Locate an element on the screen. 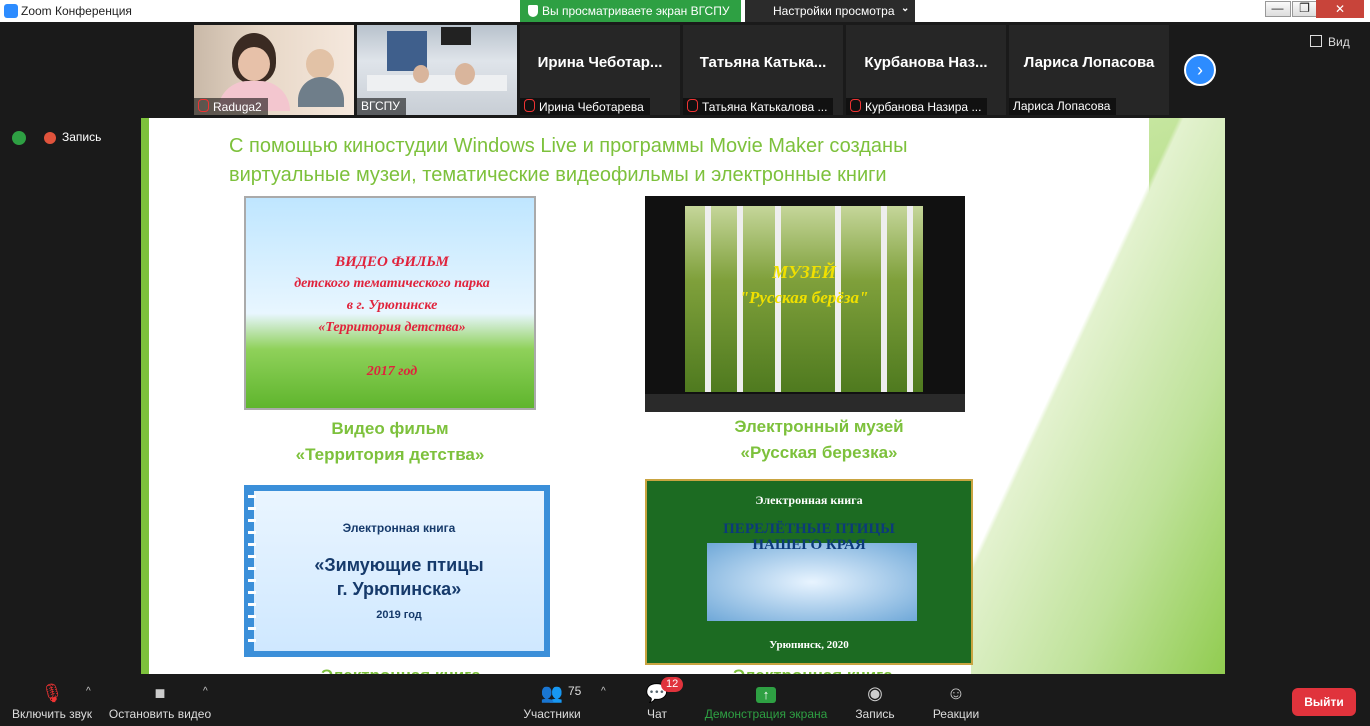  grid-icon is located at coordinates (1316, 41).